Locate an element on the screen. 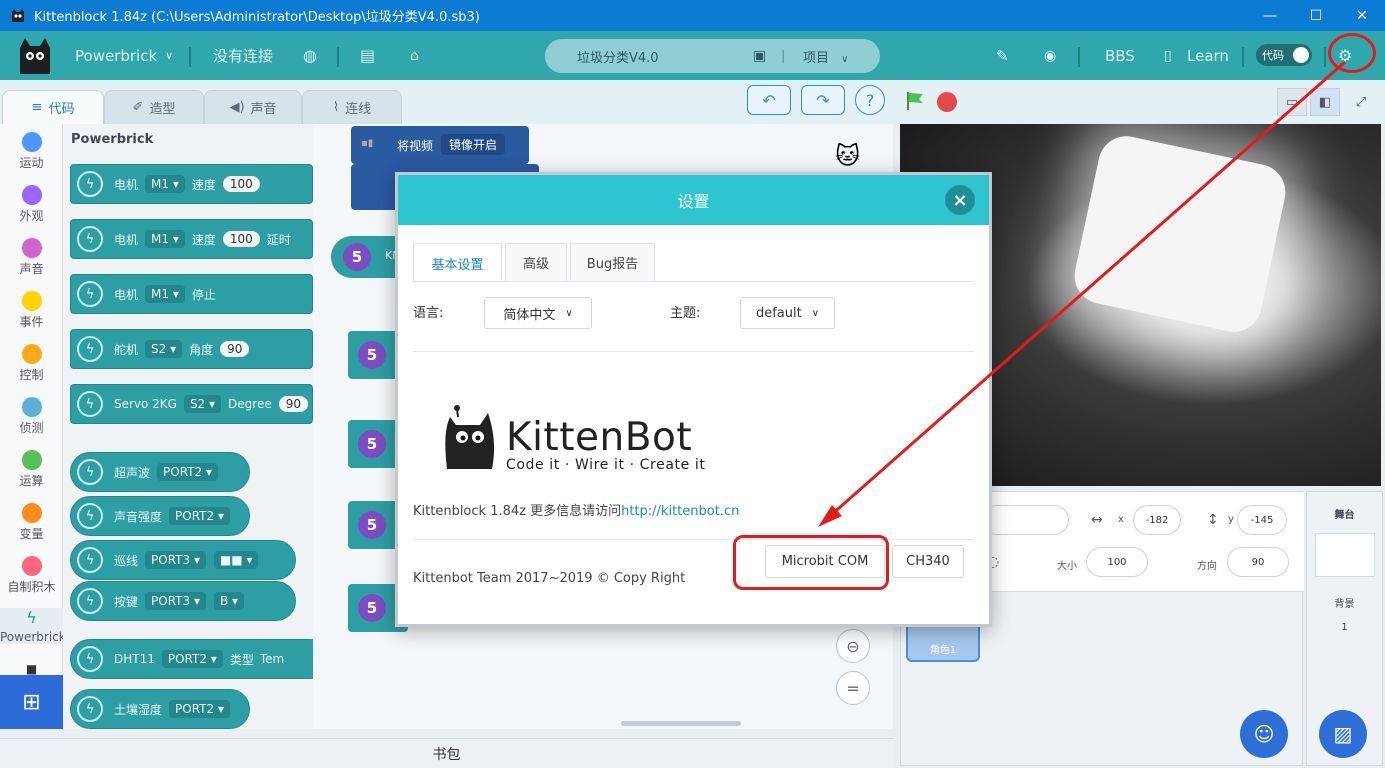 The width and height of the screenshot is (1385, 768). tab-bug-report: Bug报告 is located at coordinates (612, 262).